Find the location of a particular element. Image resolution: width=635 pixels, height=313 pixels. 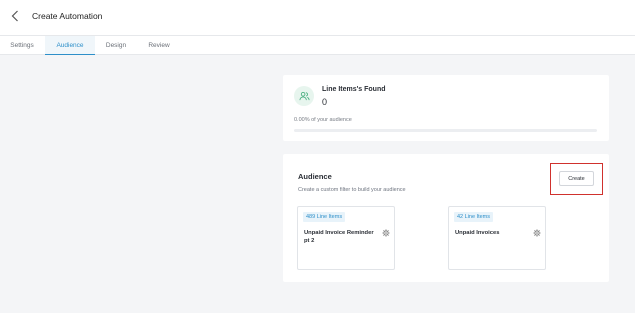

audience-progress-bar is located at coordinates (445, 130).